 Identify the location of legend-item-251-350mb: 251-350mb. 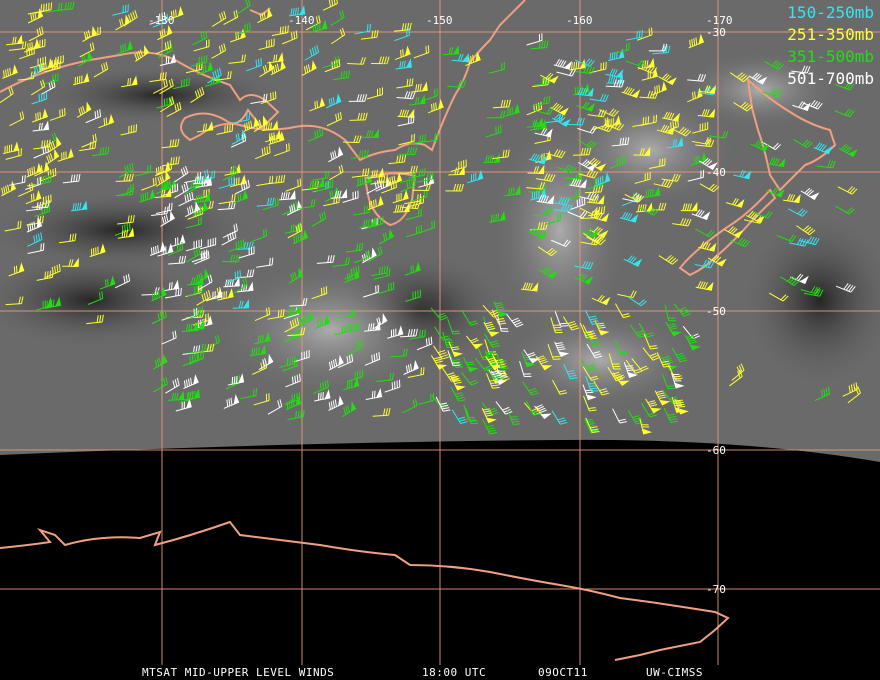
(830, 34).